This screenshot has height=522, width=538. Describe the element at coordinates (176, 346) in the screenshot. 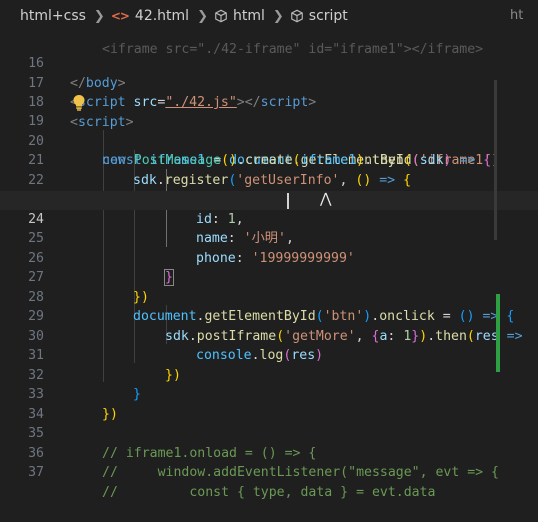

I see `code-line: 30 console.log(res)` at that location.